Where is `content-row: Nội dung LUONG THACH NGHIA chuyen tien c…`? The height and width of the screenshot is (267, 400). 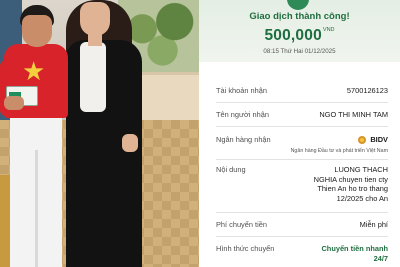
content-row: Nội dung LUONG THACH NGHIA chuyen tien c… is located at coordinates (302, 186).